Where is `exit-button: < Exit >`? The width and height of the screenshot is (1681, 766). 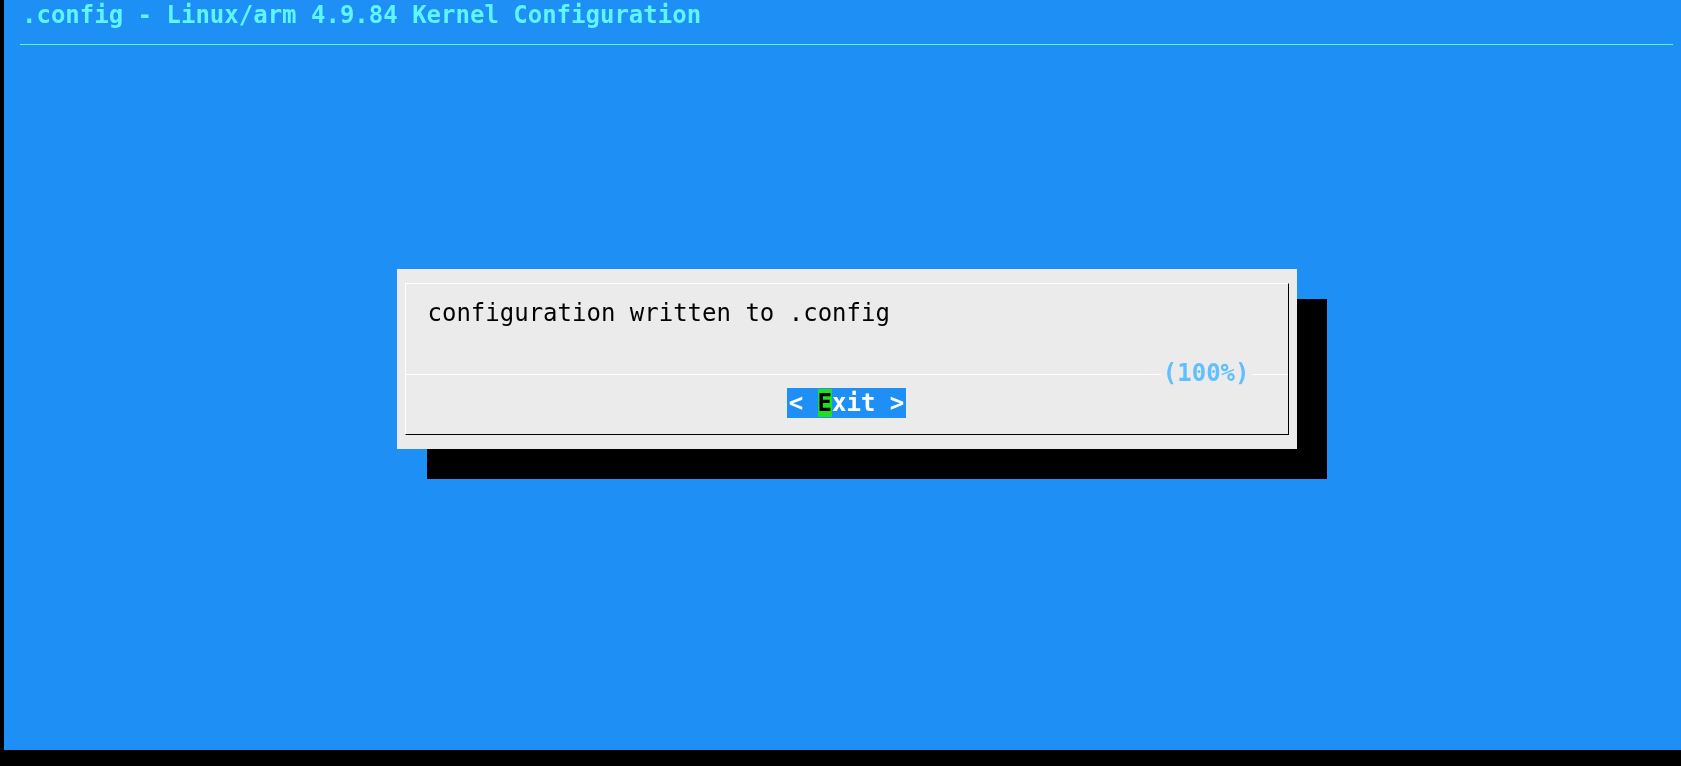 exit-button: < Exit > is located at coordinates (846, 403).